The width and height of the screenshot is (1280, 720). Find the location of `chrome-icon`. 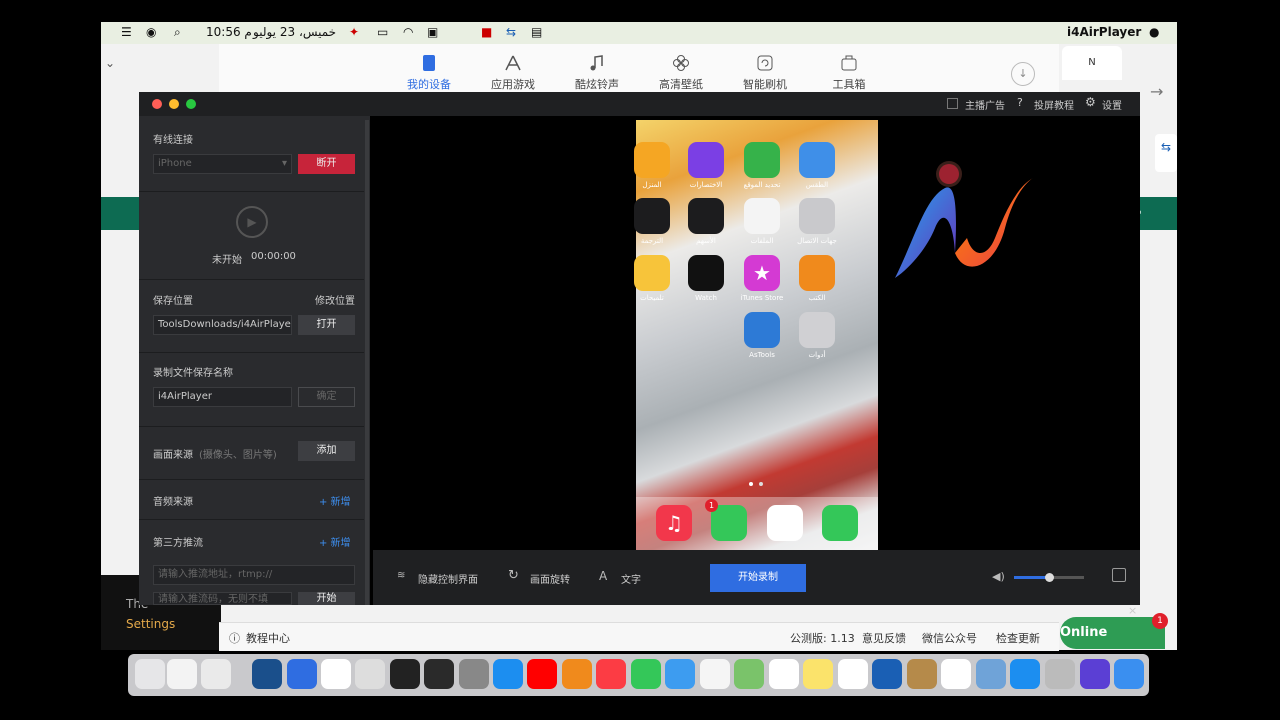

chrome-icon is located at coordinates (956, 674).